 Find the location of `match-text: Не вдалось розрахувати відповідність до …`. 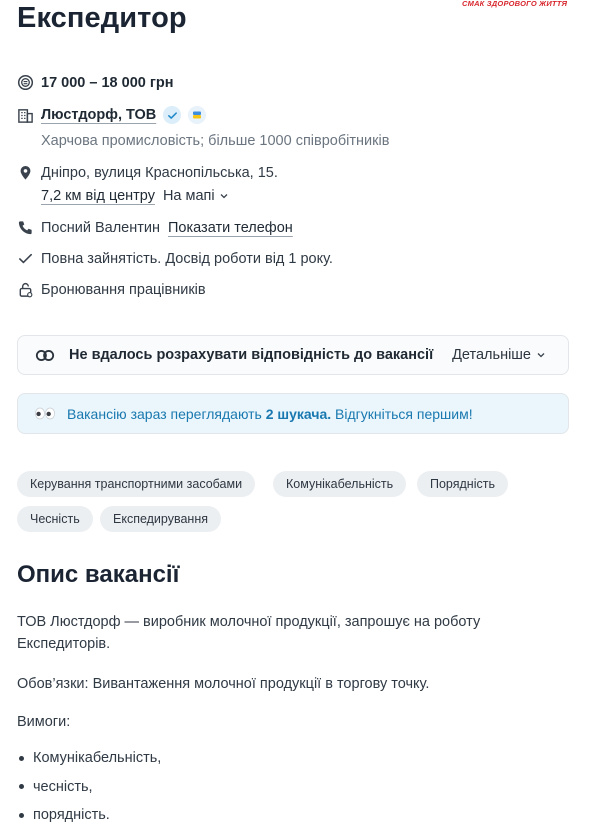

match-text: Не вдалось розрахувати відповідність до … is located at coordinates (251, 355).